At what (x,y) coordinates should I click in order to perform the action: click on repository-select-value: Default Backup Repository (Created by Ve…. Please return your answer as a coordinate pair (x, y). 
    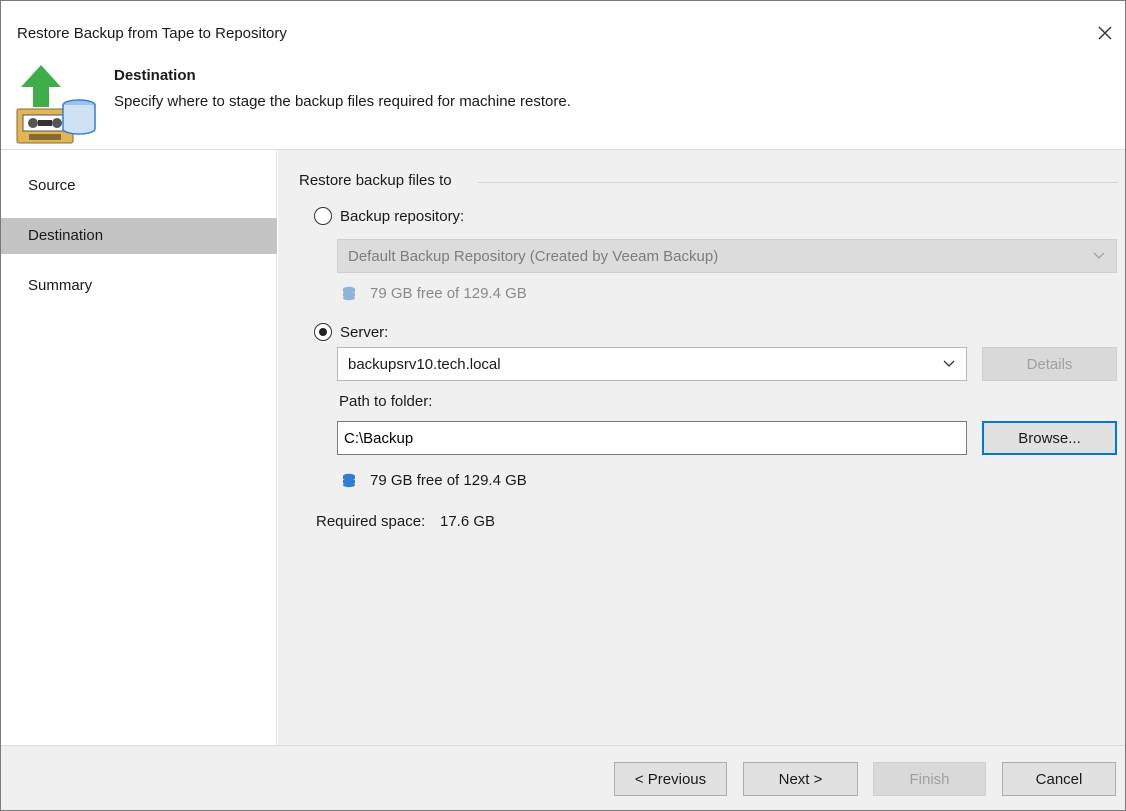
    Looking at the image, I should click on (533, 256).